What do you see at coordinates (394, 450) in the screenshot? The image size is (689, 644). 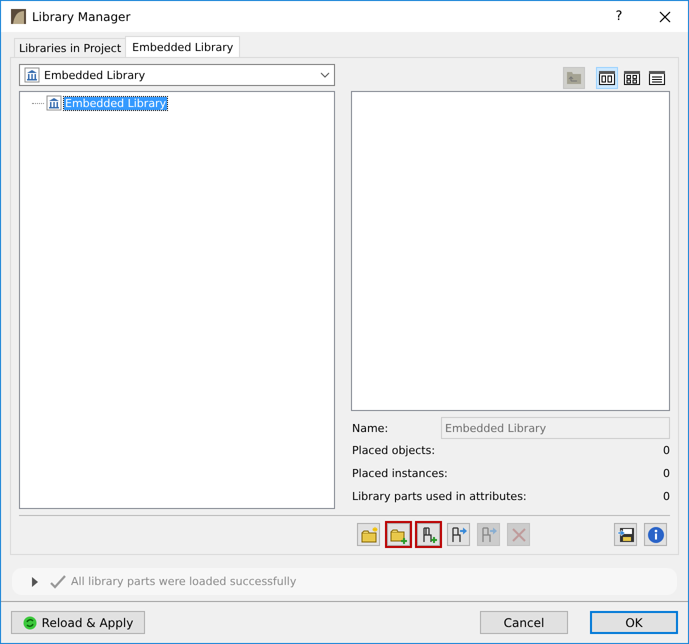 I see `field-label: Placed objects:` at bounding box center [394, 450].